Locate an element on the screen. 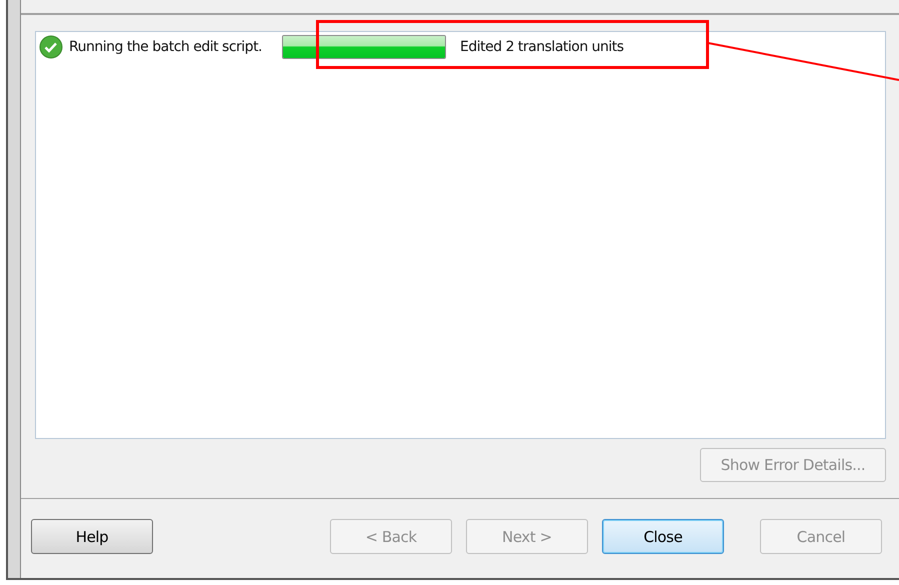 The image size is (899, 585). dialog-button: Help is located at coordinates (92, 536).